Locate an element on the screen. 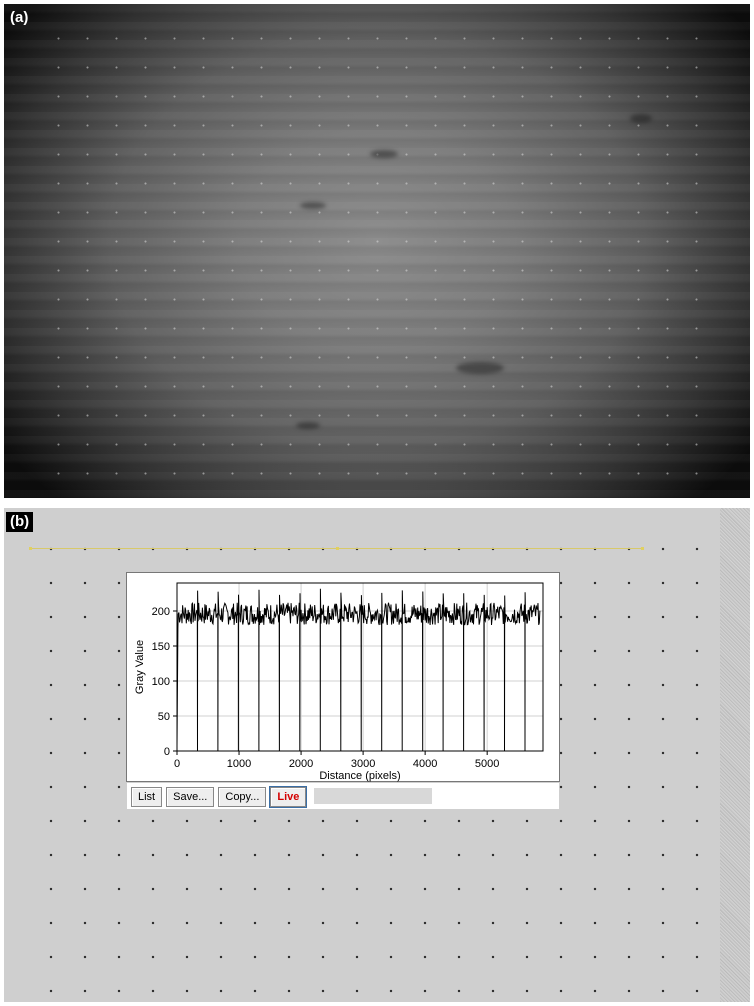 This screenshot has width=754, height=1006. y-tick-label: 50 is located at coordinates (164, 717).